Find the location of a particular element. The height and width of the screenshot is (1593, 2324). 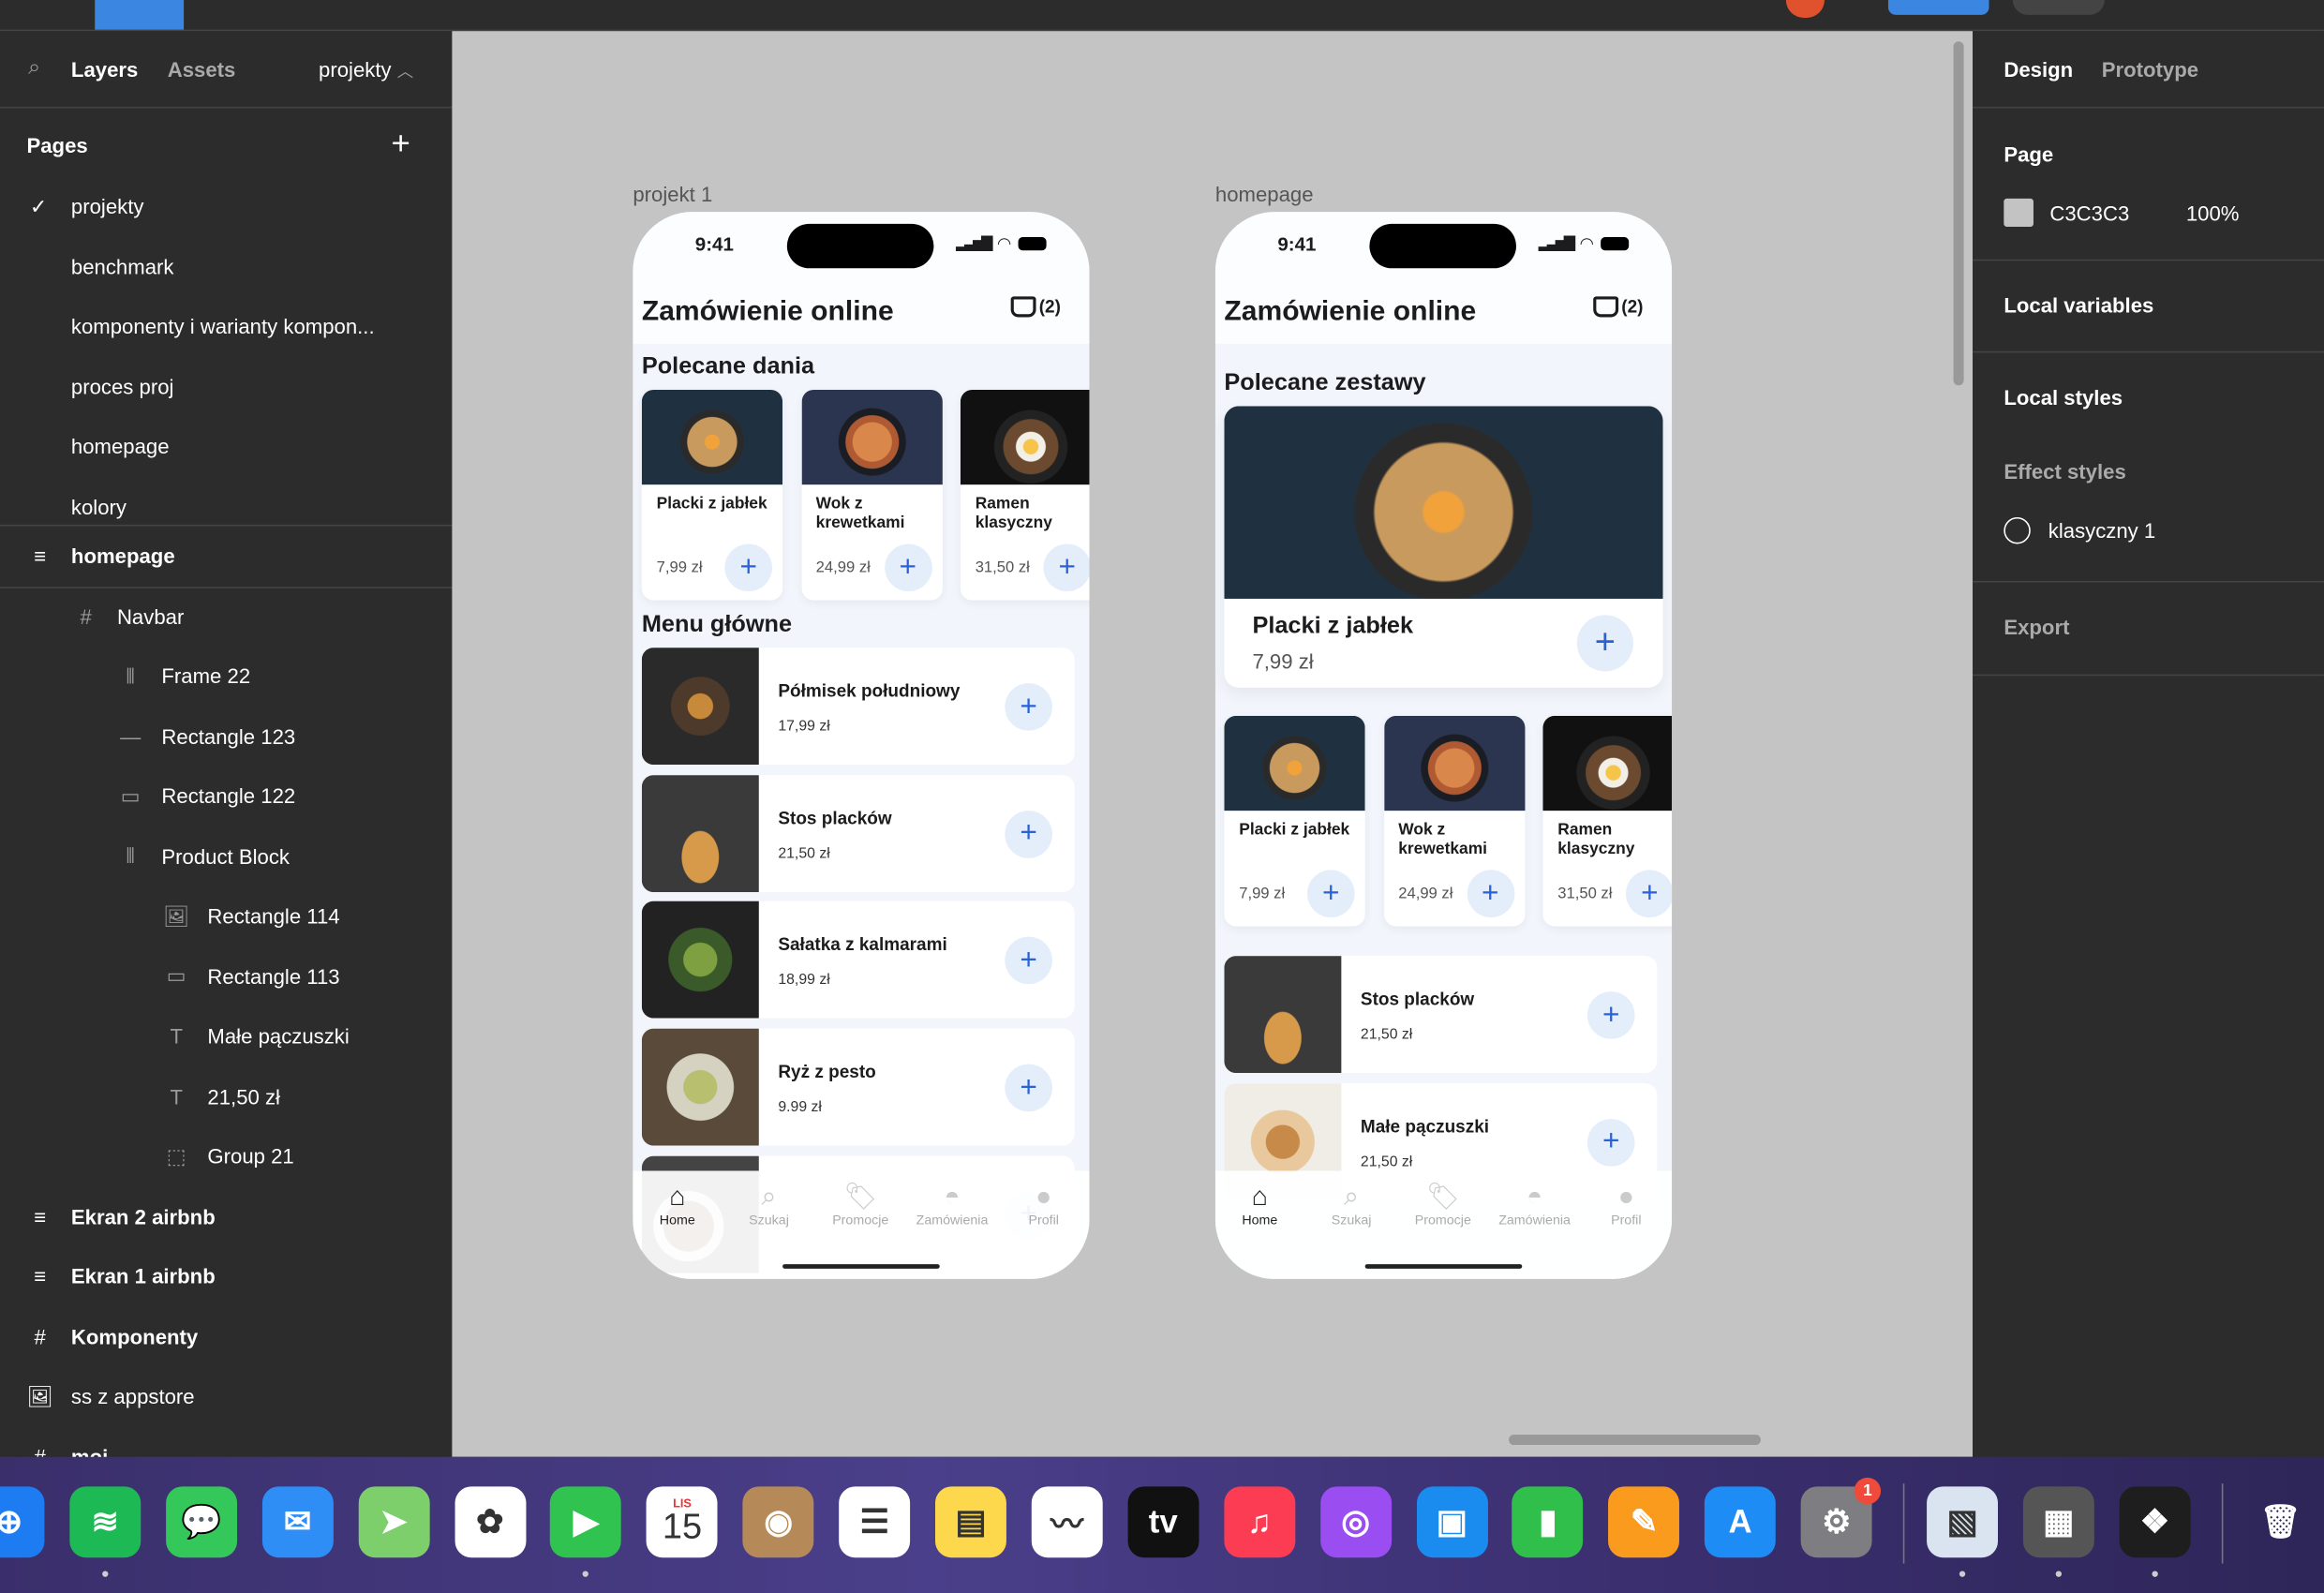

effect-style-item: klasyczny 1 is located at coordinates (2079, 530).